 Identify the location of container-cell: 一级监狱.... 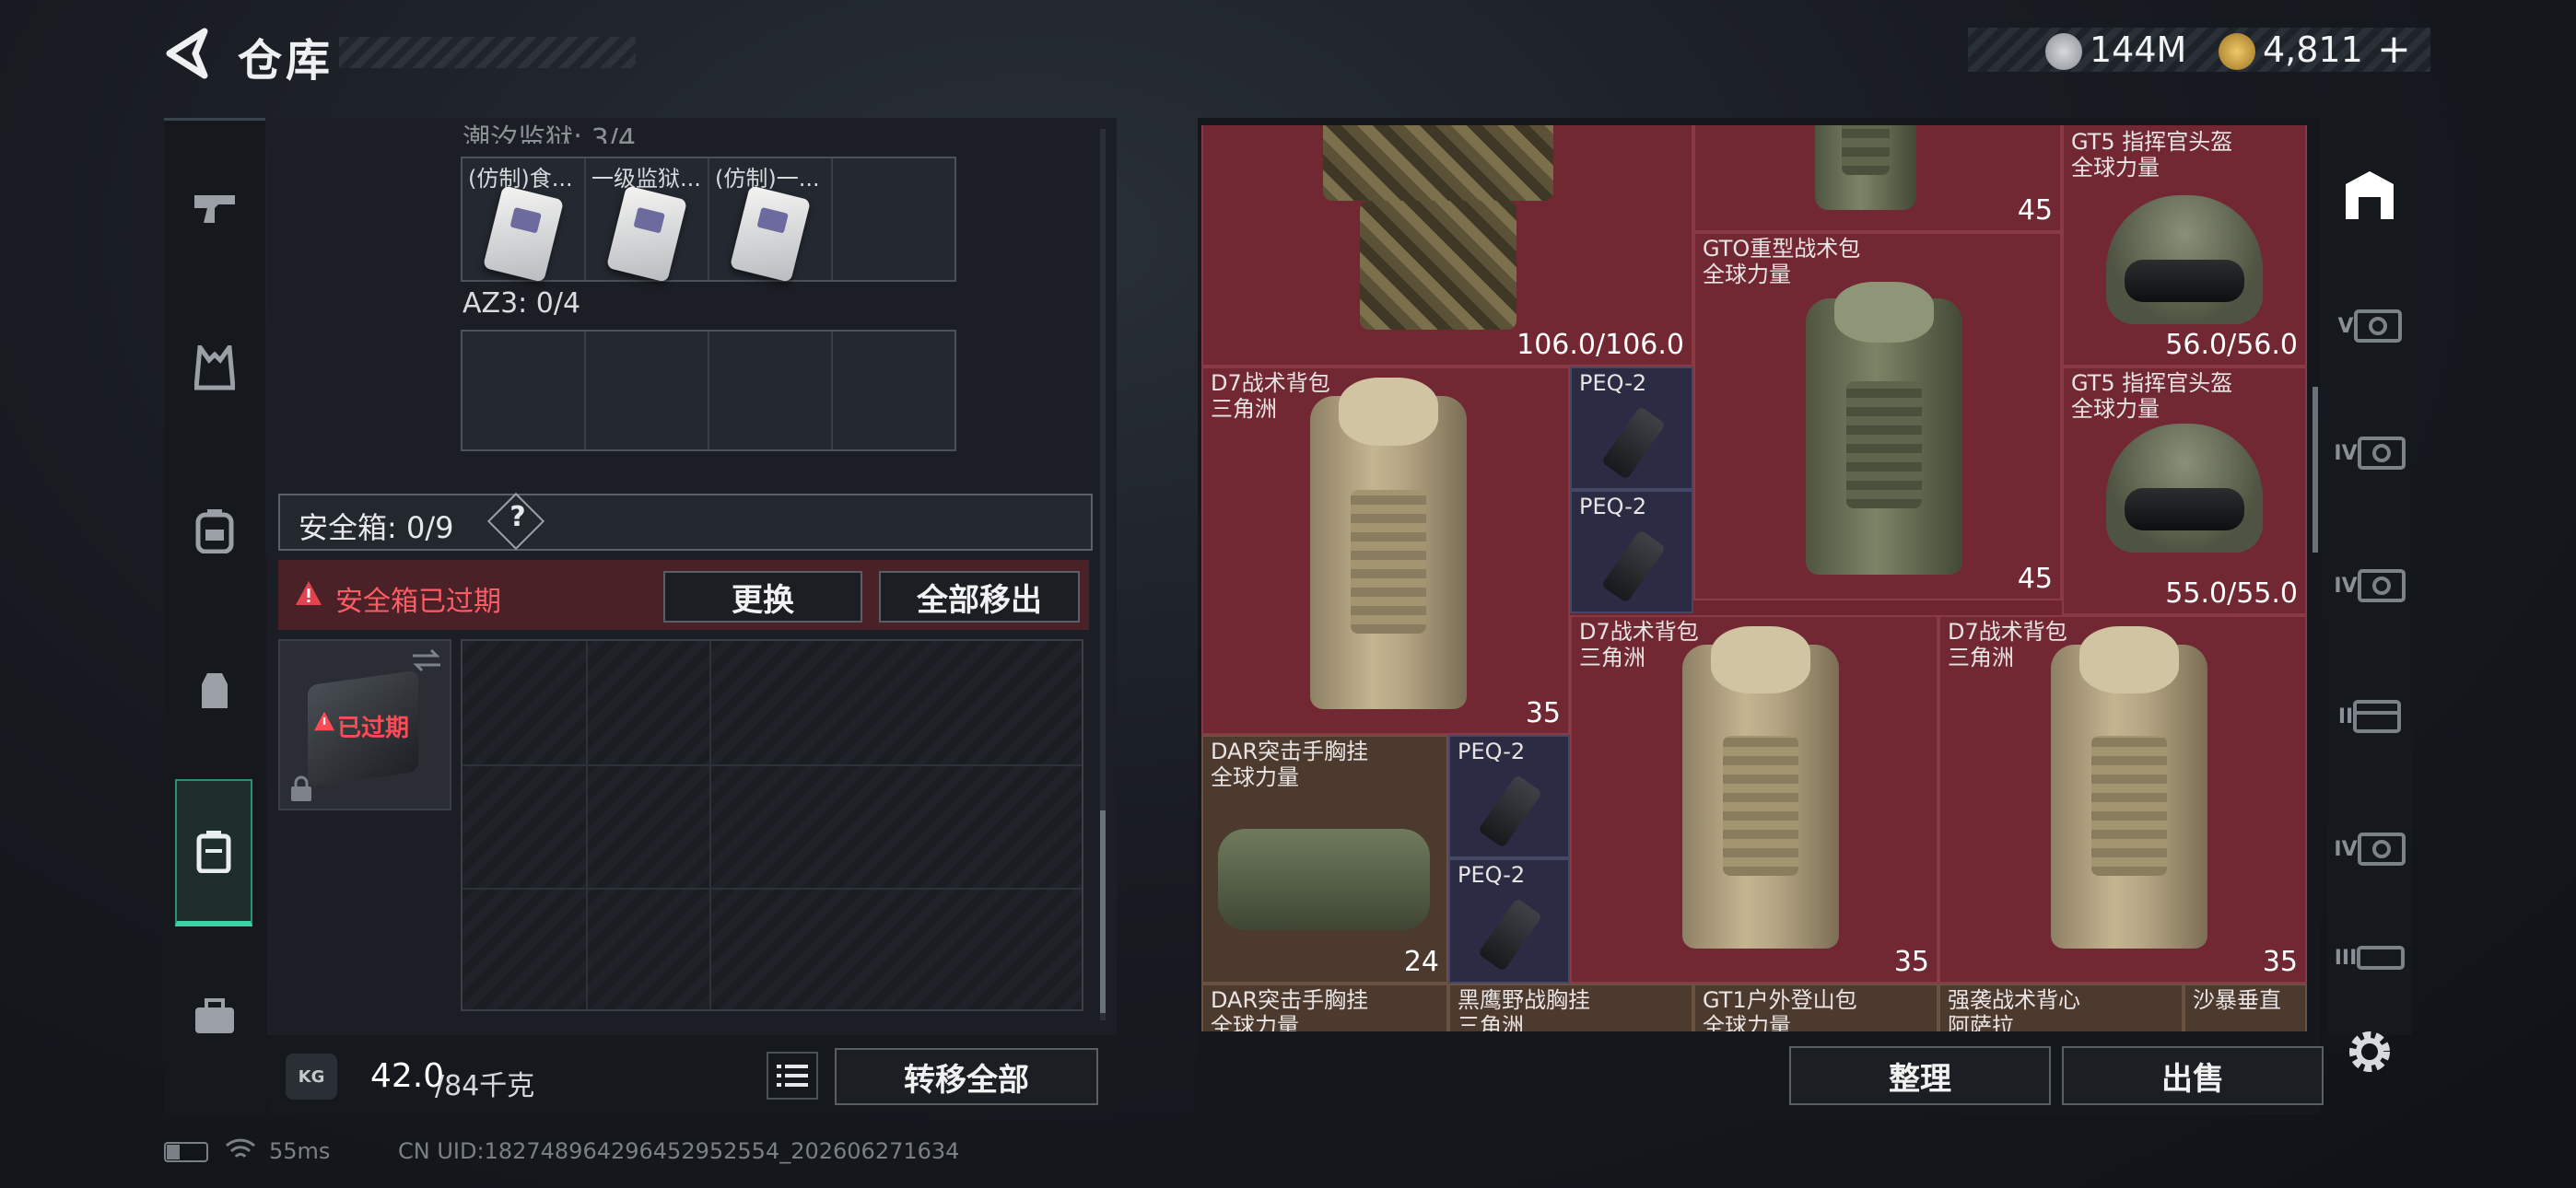
(647, 220).